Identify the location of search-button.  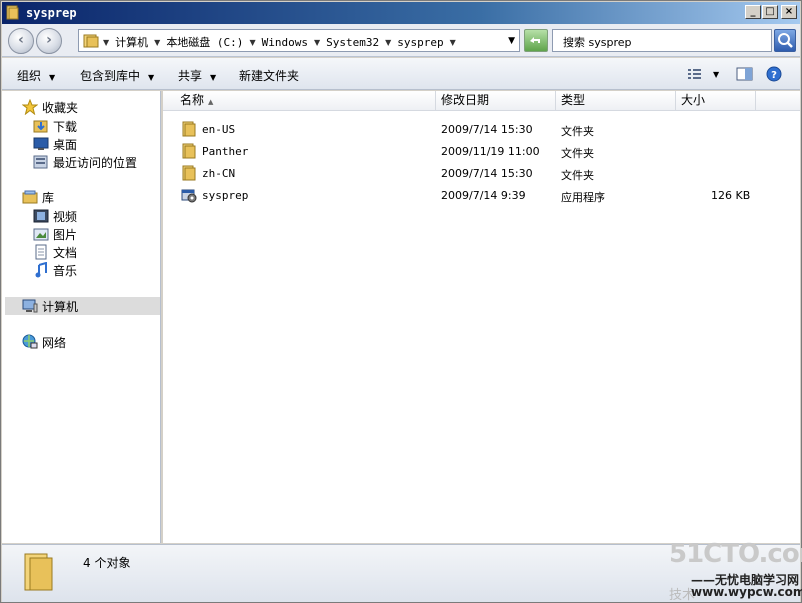
(785, 40).